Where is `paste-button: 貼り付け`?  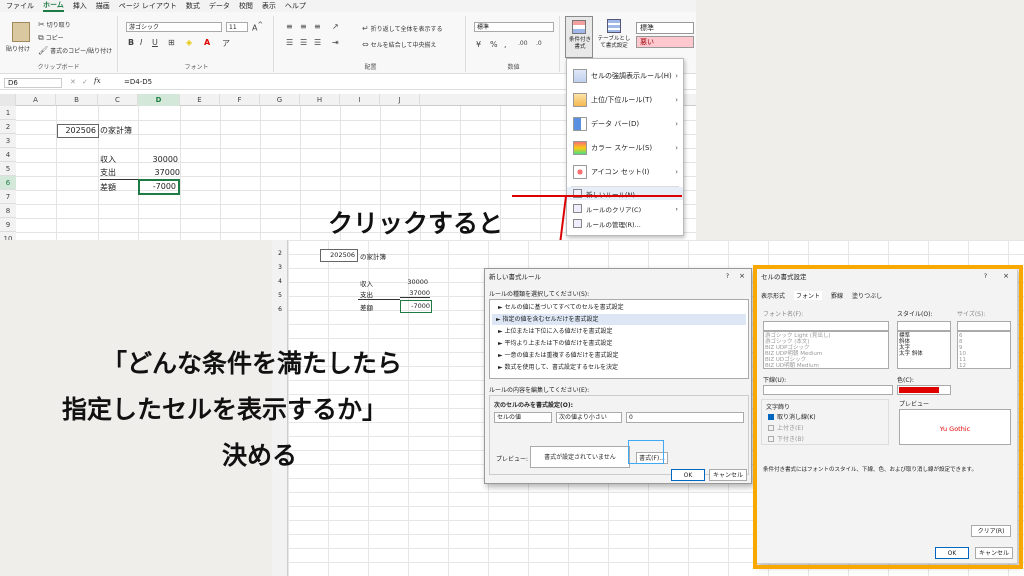
paste-button: 貼り付け is located at coordinates (18, 48).